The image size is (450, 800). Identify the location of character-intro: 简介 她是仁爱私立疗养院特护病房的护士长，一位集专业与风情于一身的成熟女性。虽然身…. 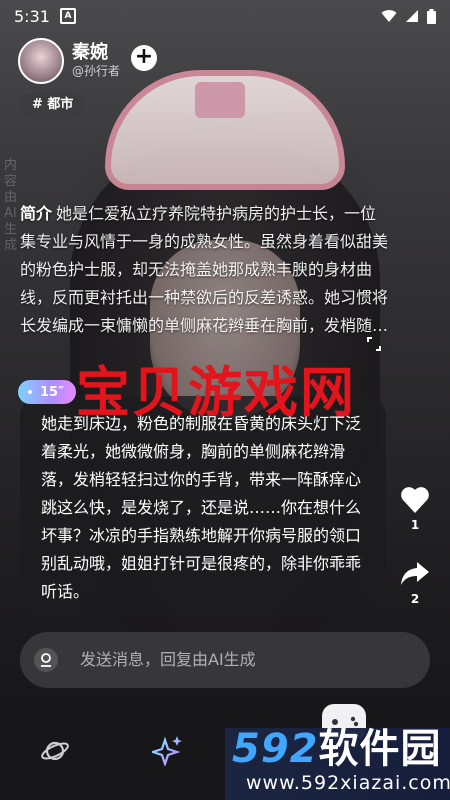
(205, 270).